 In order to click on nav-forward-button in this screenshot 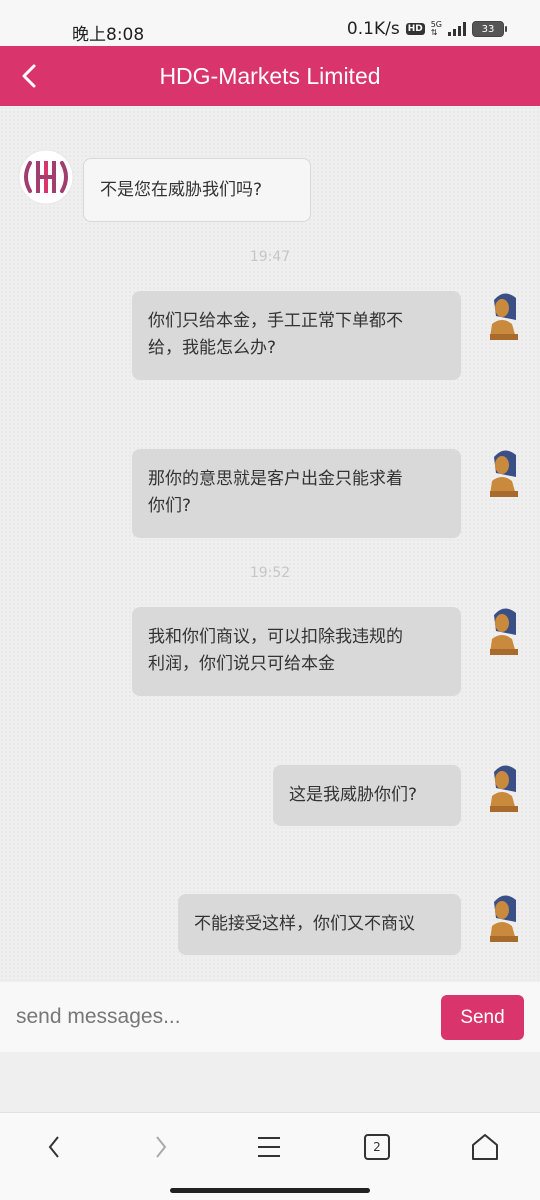, I will do `click(161, 1147)`.